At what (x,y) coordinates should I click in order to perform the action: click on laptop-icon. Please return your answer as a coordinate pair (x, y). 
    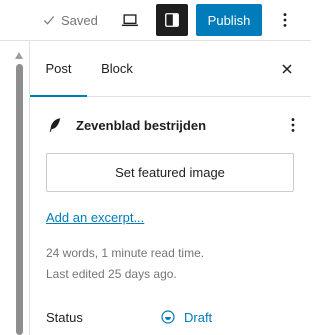
    Looking at the image, I should click on (130, 20).